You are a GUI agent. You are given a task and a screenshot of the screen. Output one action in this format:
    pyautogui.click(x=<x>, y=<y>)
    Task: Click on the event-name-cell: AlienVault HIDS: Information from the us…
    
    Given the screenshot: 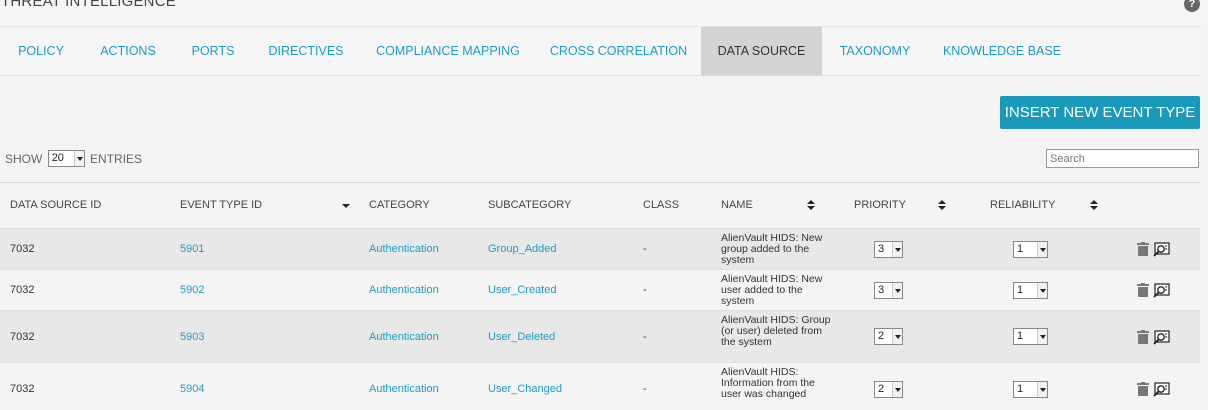 What is the action you would take?
    pyautogui.click(x=768, y=383)
    